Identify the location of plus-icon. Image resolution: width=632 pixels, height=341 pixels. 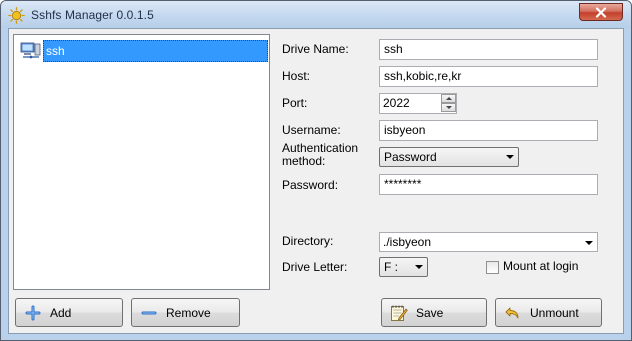
(33, 313).